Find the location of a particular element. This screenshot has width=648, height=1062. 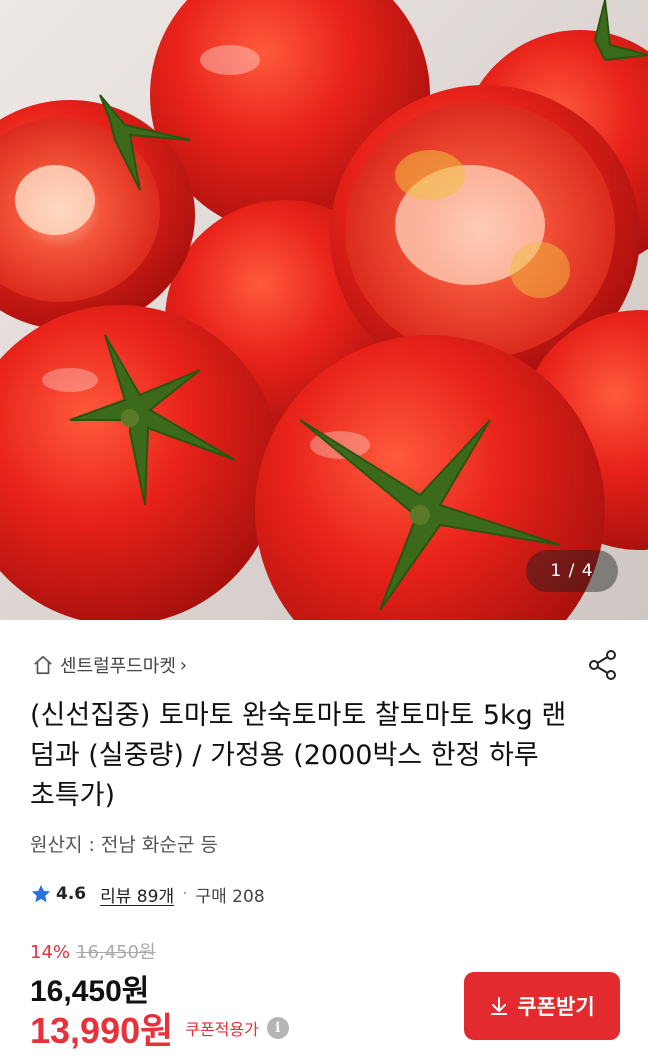

get-coupon-label: 쿠폰받기 is located at coordinates (556, 1007).